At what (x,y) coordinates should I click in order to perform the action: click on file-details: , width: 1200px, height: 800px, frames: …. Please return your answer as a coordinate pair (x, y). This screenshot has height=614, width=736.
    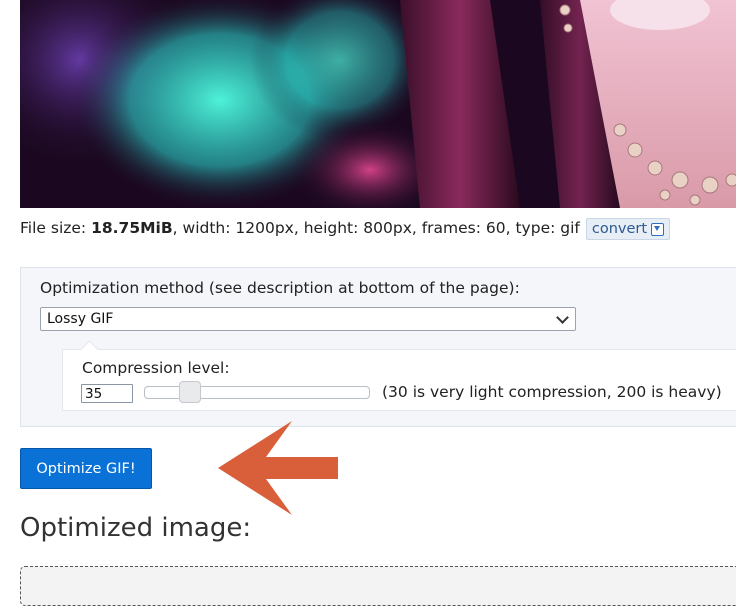
    Looking at the image, I should click on (376, 228).